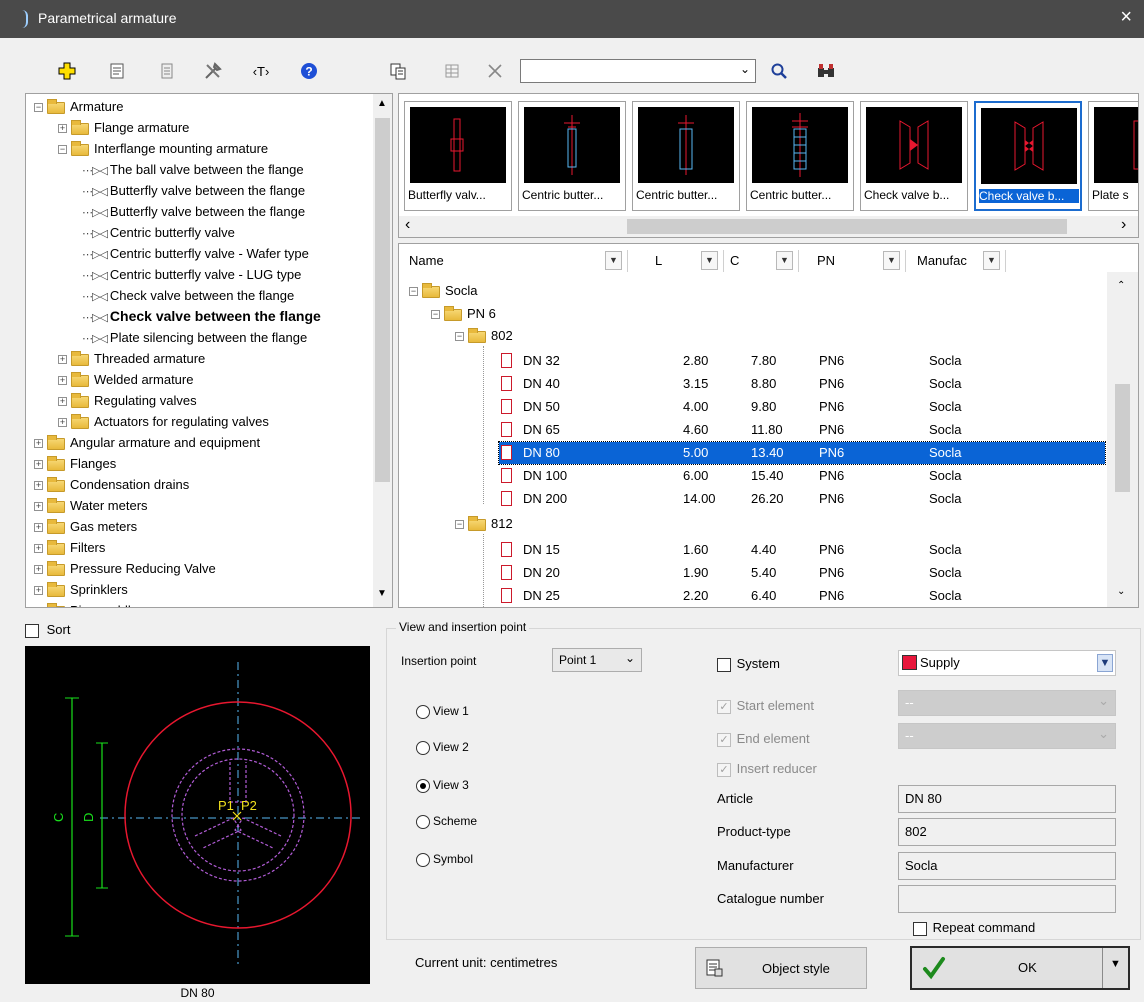  Describe the element at coordinates (158, 232) in the screenshot. I see `tree-item: ⋯▷◁ Centric butterfly valve` at that location.